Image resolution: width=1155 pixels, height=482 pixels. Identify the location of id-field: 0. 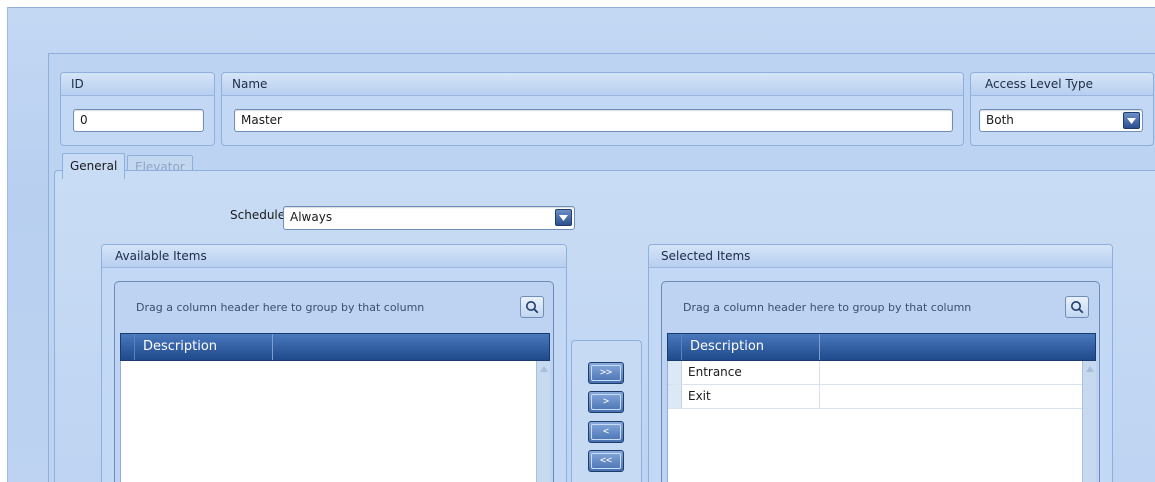
(138, 120).